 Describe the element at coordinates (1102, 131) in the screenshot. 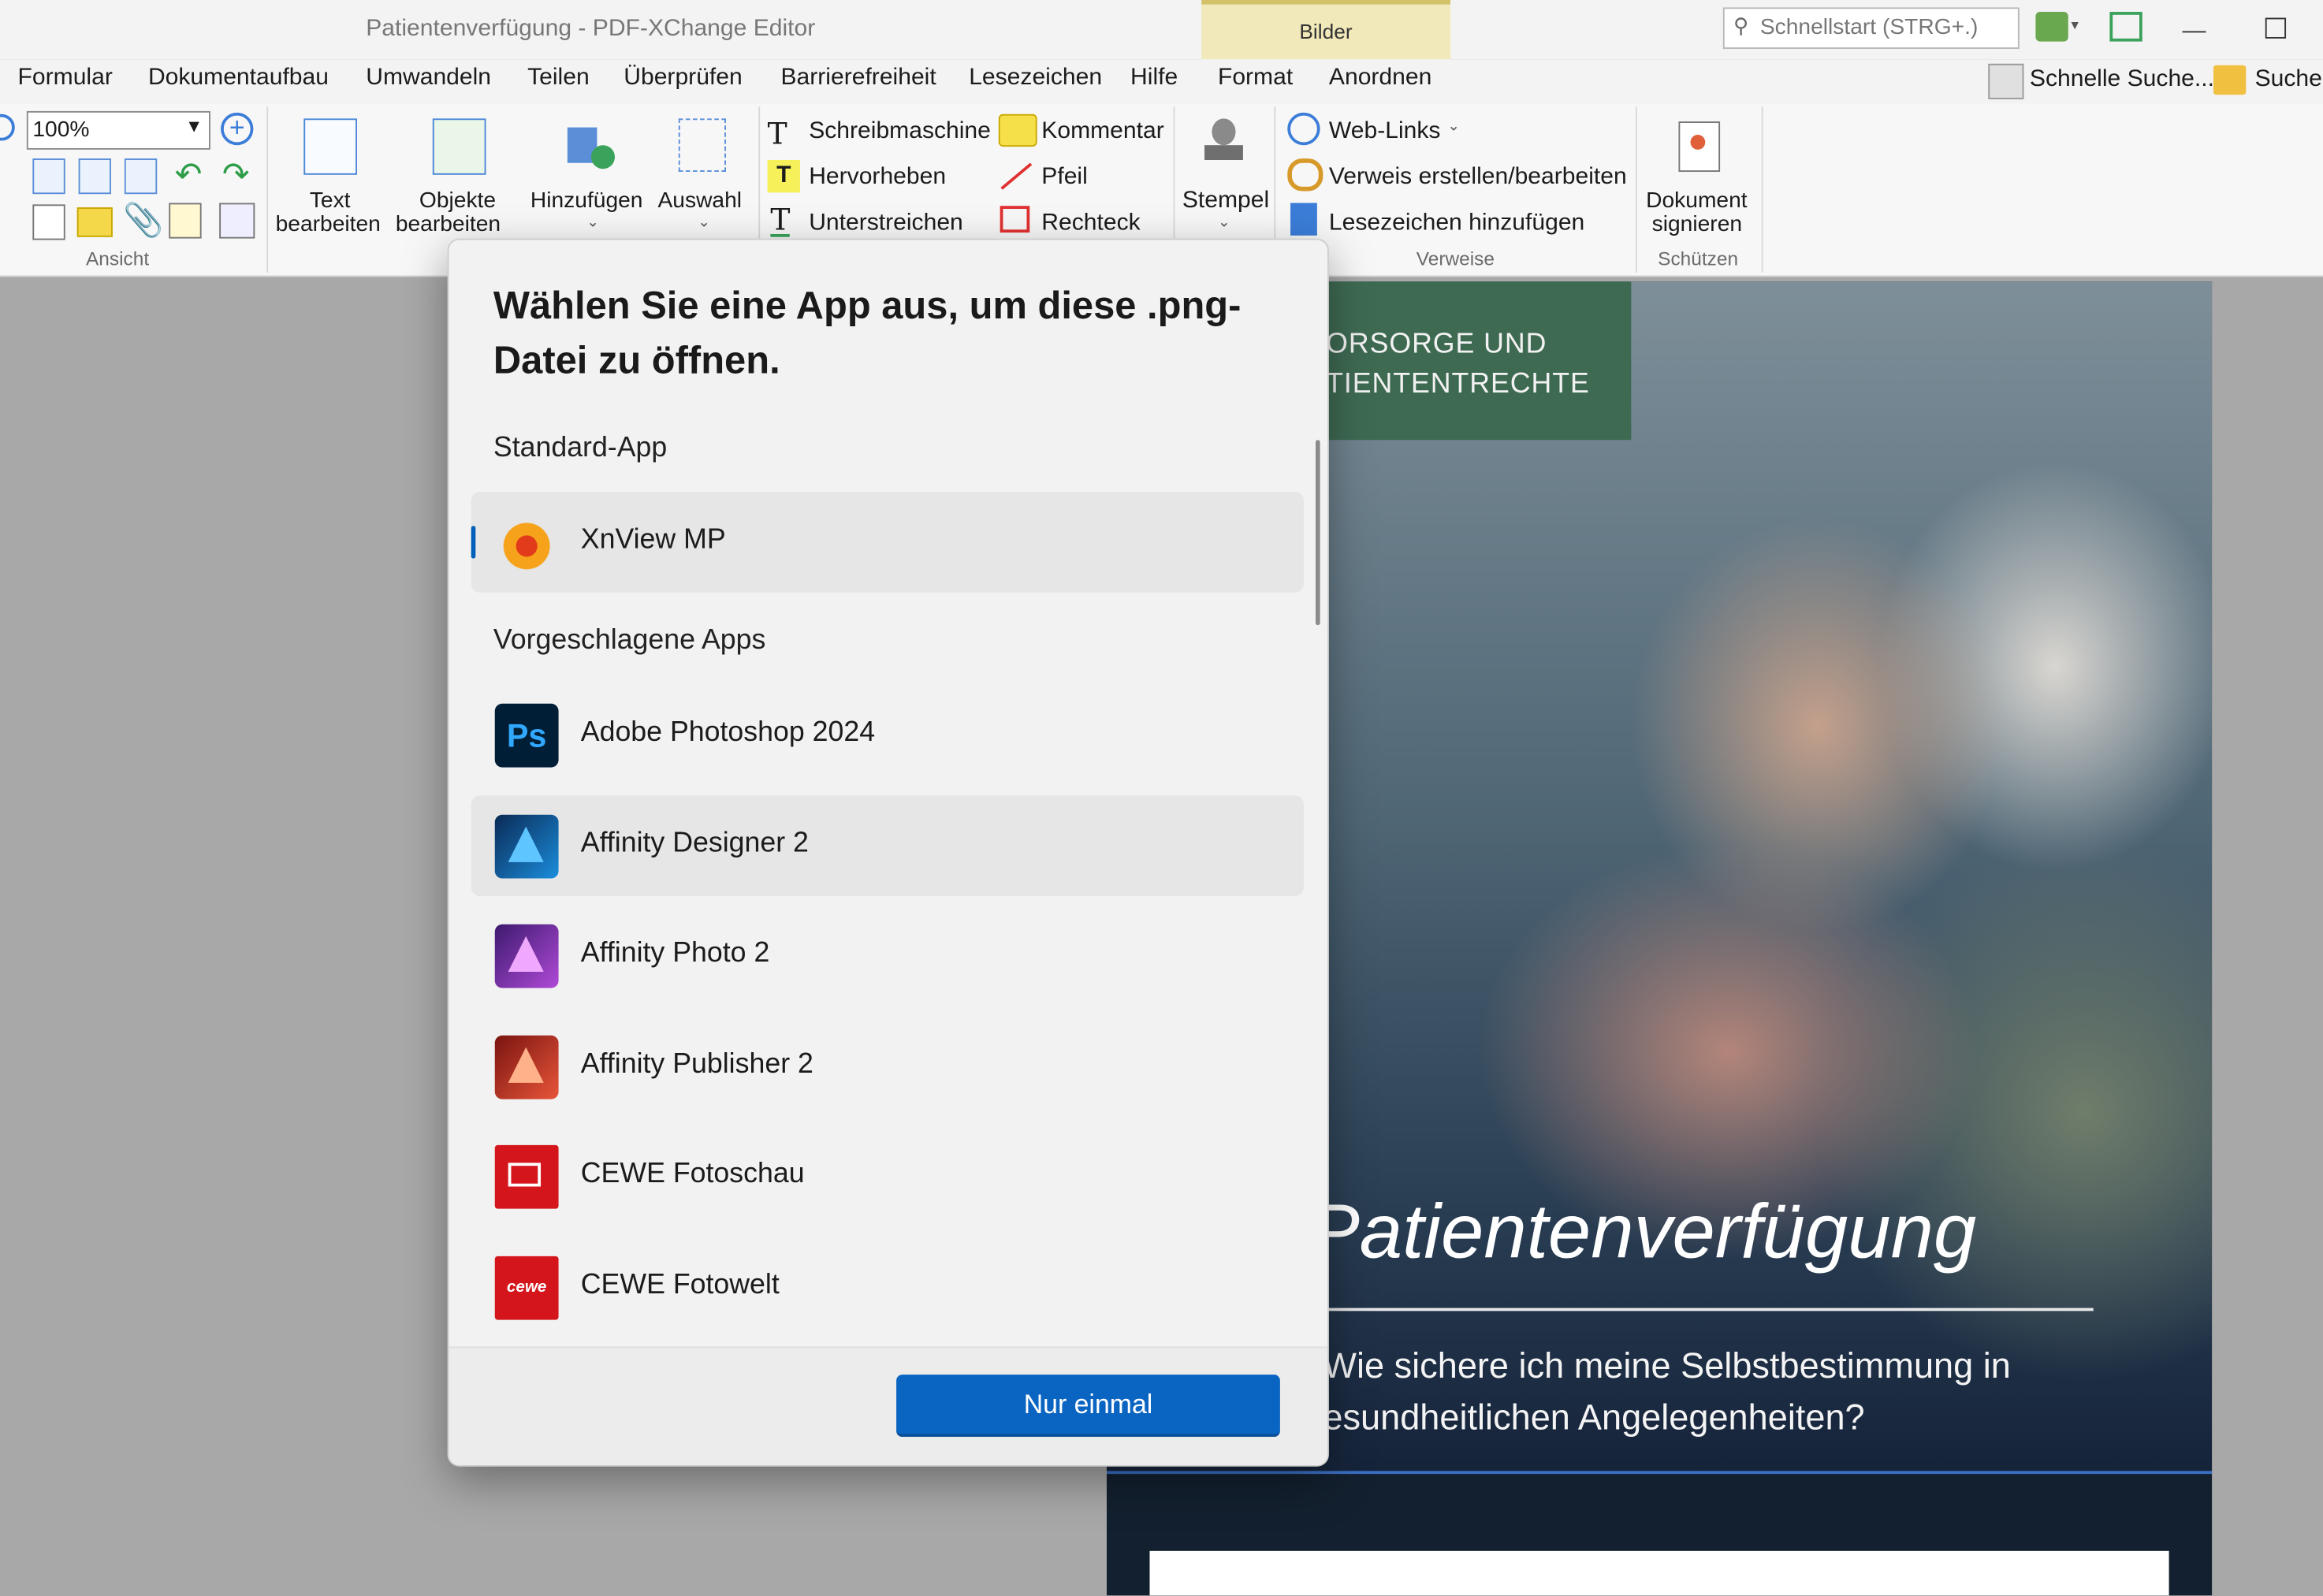

I see `kommentar-button: Kommentar` at that location.